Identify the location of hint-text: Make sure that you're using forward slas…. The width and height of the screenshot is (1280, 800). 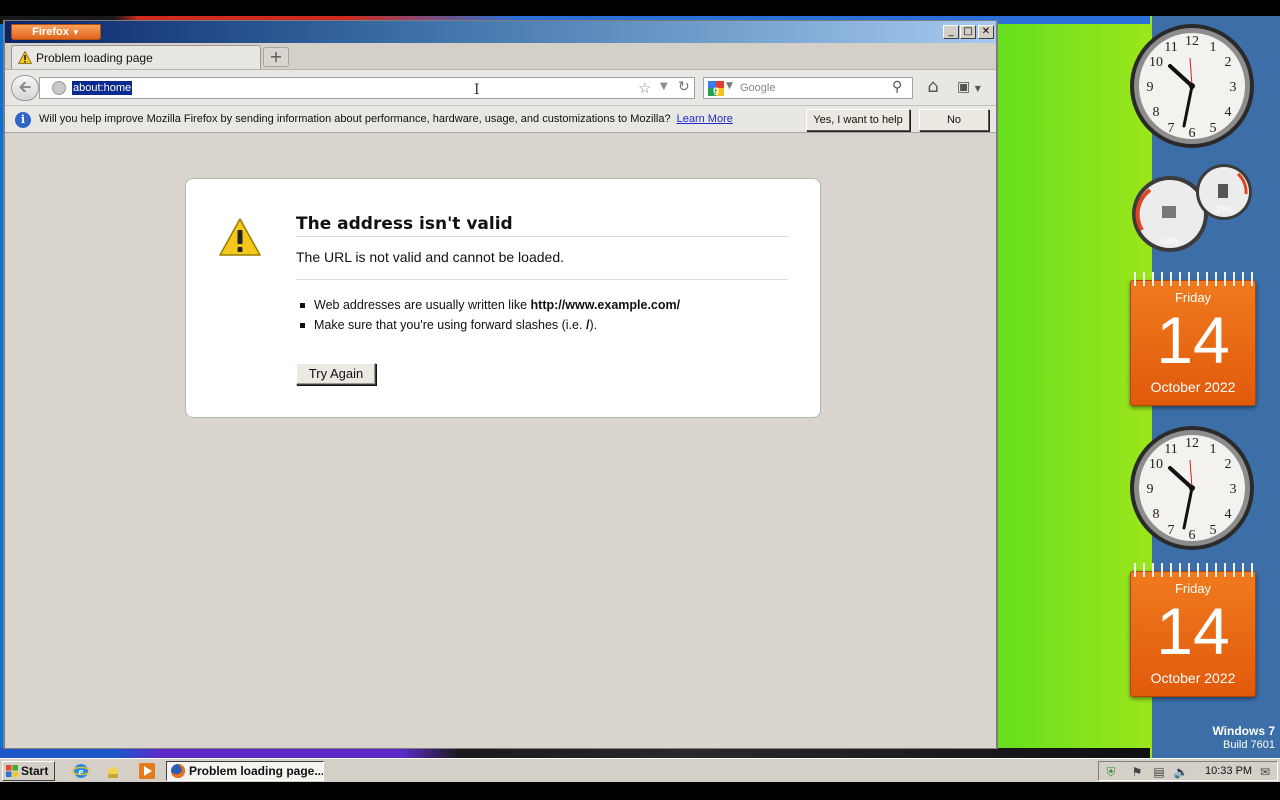
(450, 325).